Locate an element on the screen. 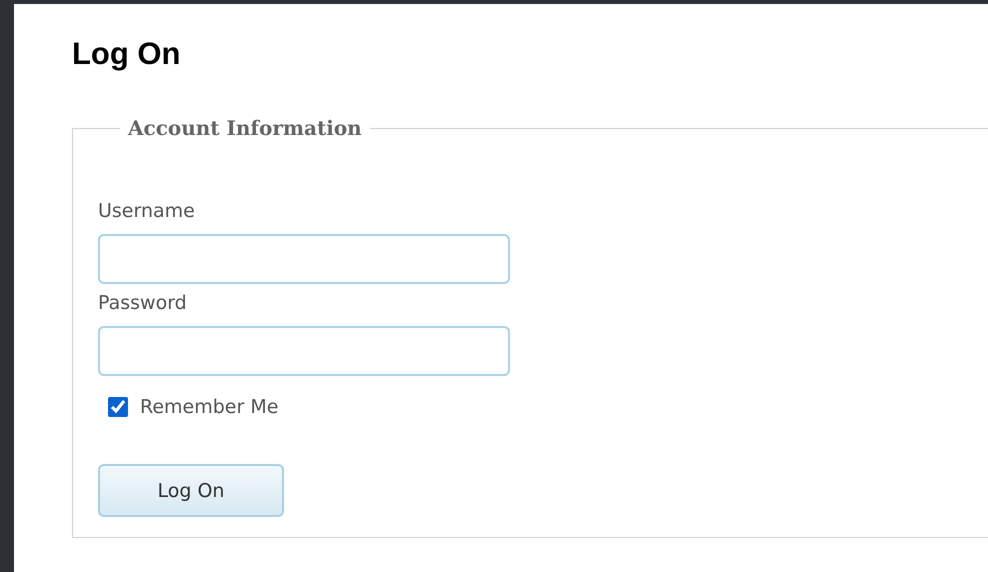 This screenshot has width=988, height=572. field-label: Username is located at coordinates (146, 211).